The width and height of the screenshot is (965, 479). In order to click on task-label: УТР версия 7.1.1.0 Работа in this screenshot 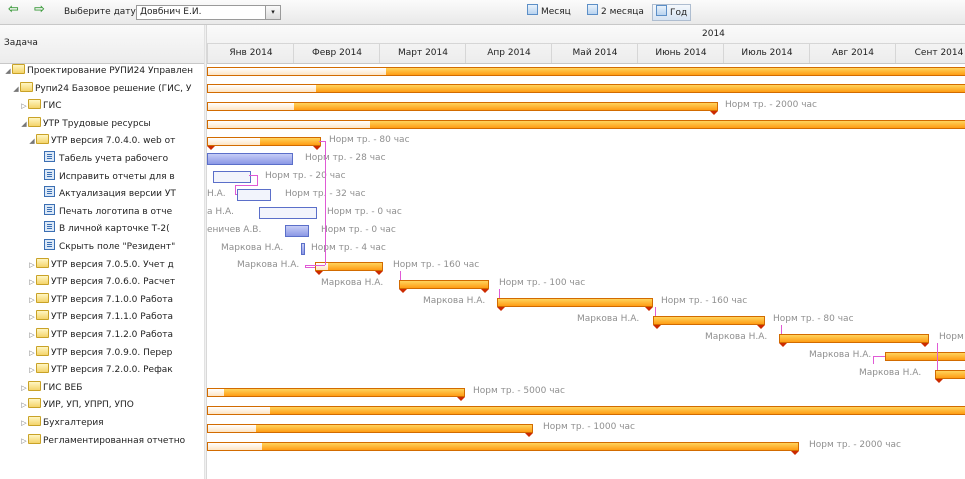, I will do `click(112, 317)`.